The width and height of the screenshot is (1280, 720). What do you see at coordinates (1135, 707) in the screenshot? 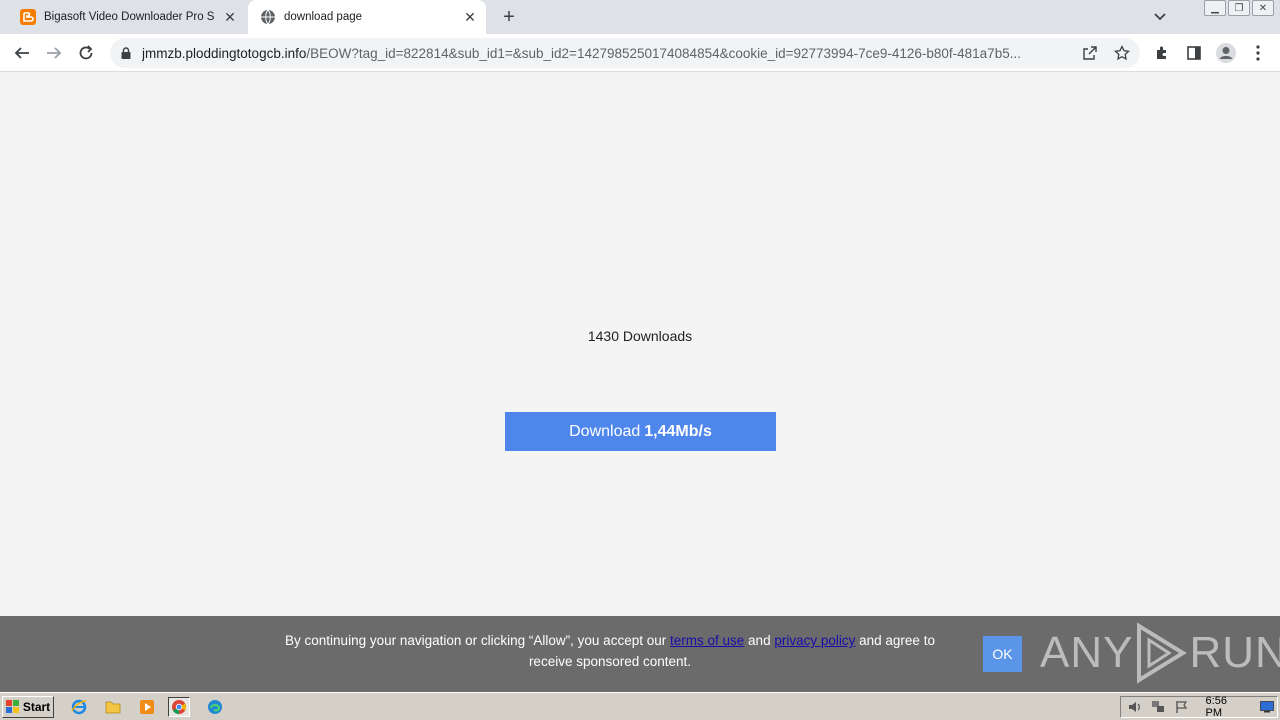
I see `speaker-icon` at bounding box center [1135, 707].